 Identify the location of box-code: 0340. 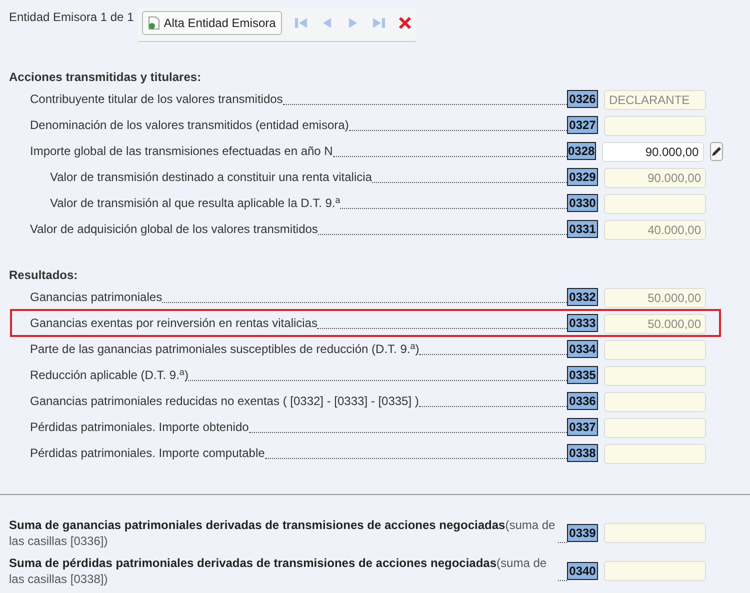
(582, 571).